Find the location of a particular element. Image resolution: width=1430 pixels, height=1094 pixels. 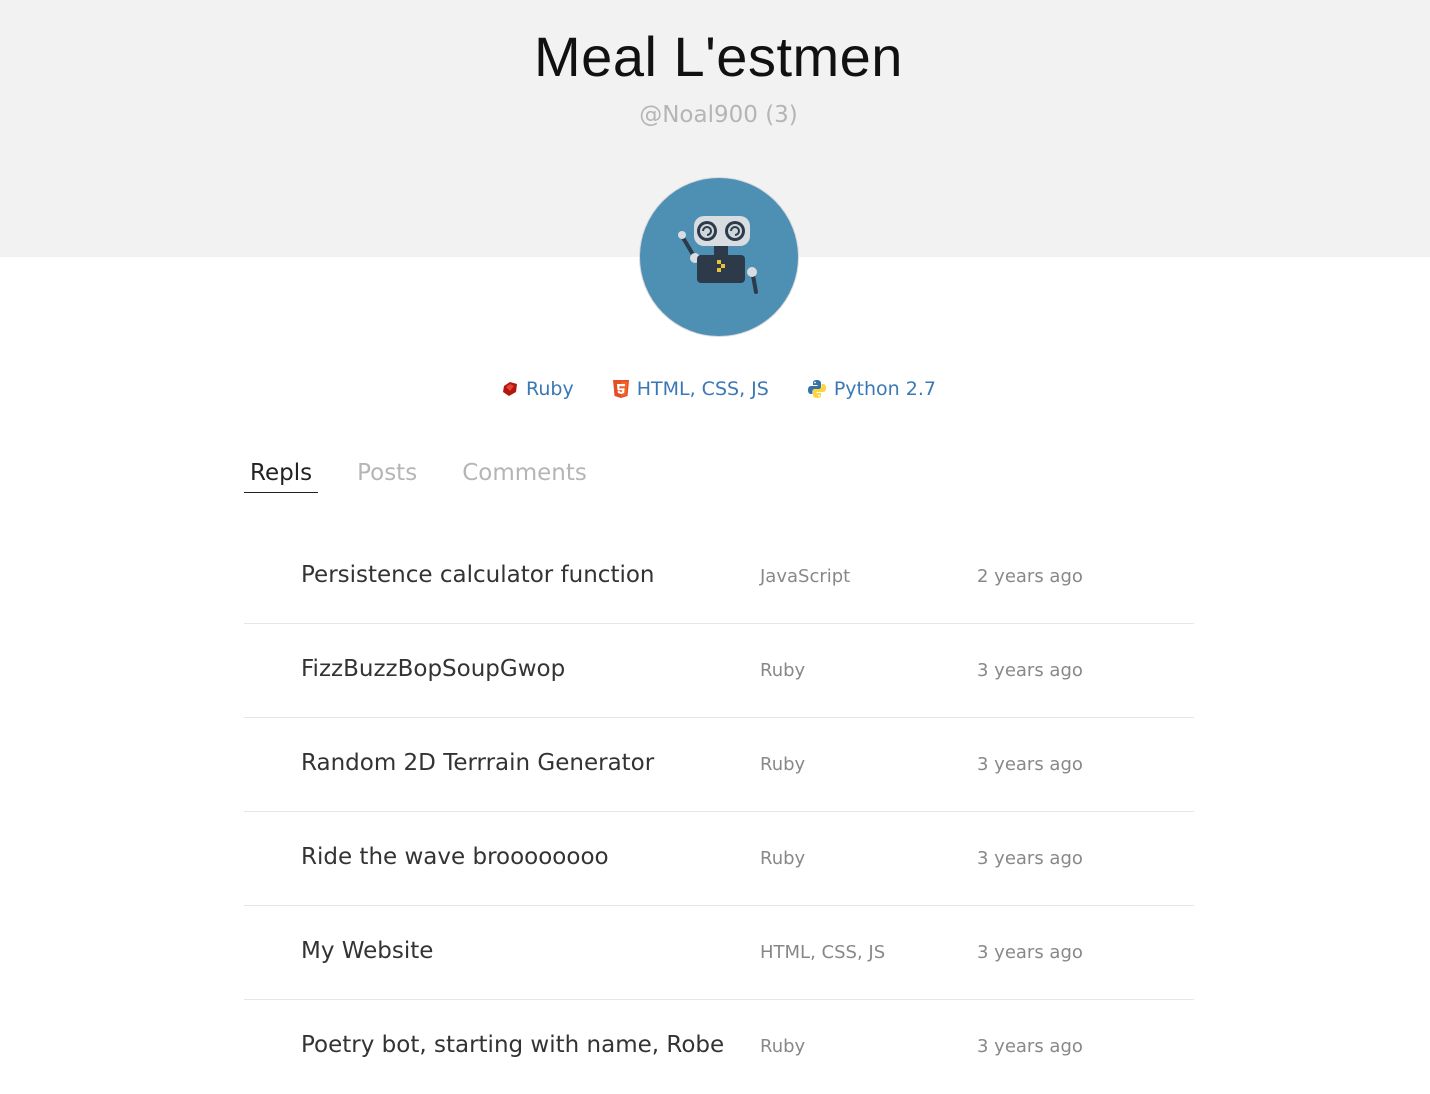

repl-title: Poetry bot, starting with name, Robe is located at coordinates (512, 1045).